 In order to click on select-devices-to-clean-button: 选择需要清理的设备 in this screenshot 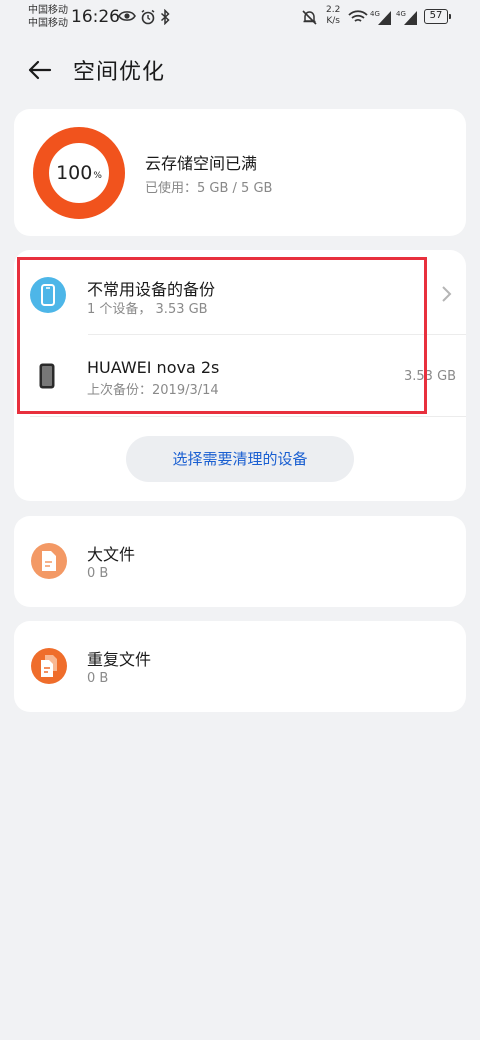, I will do `click(240, 459)`.